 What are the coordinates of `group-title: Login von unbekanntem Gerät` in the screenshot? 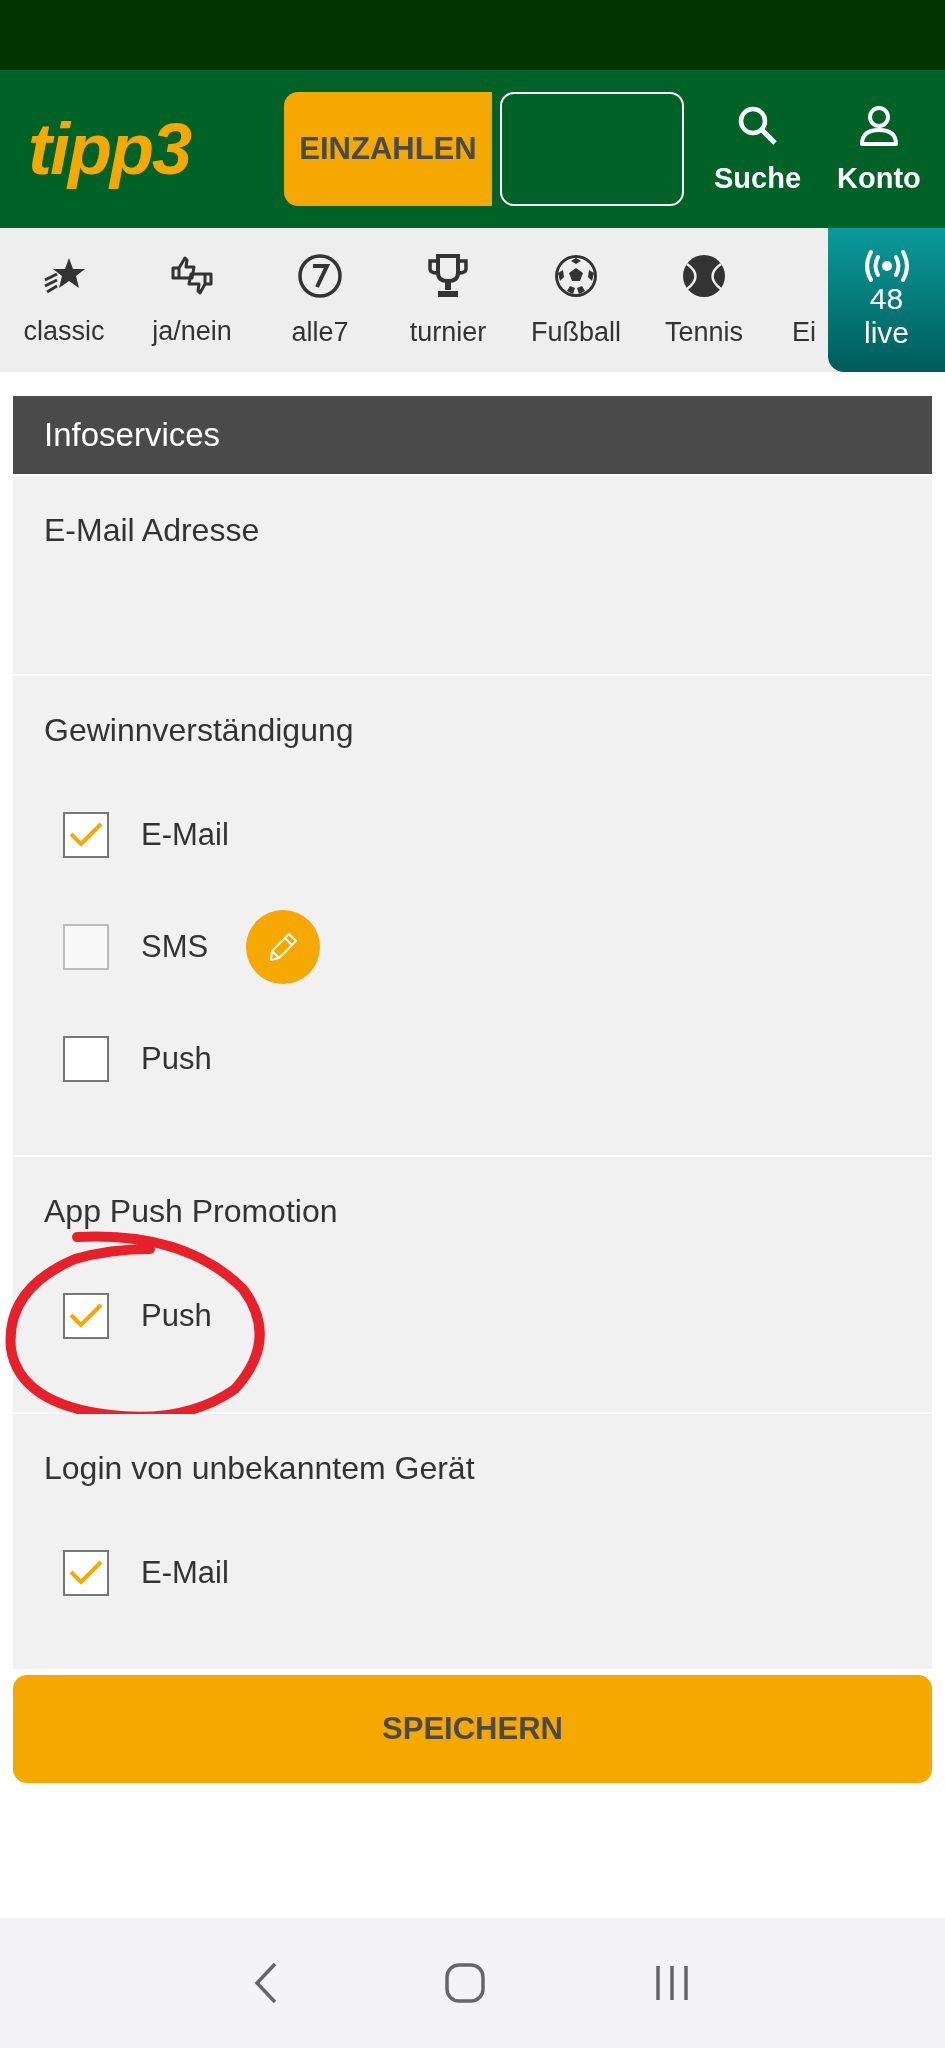 It's located at (260, 1468).